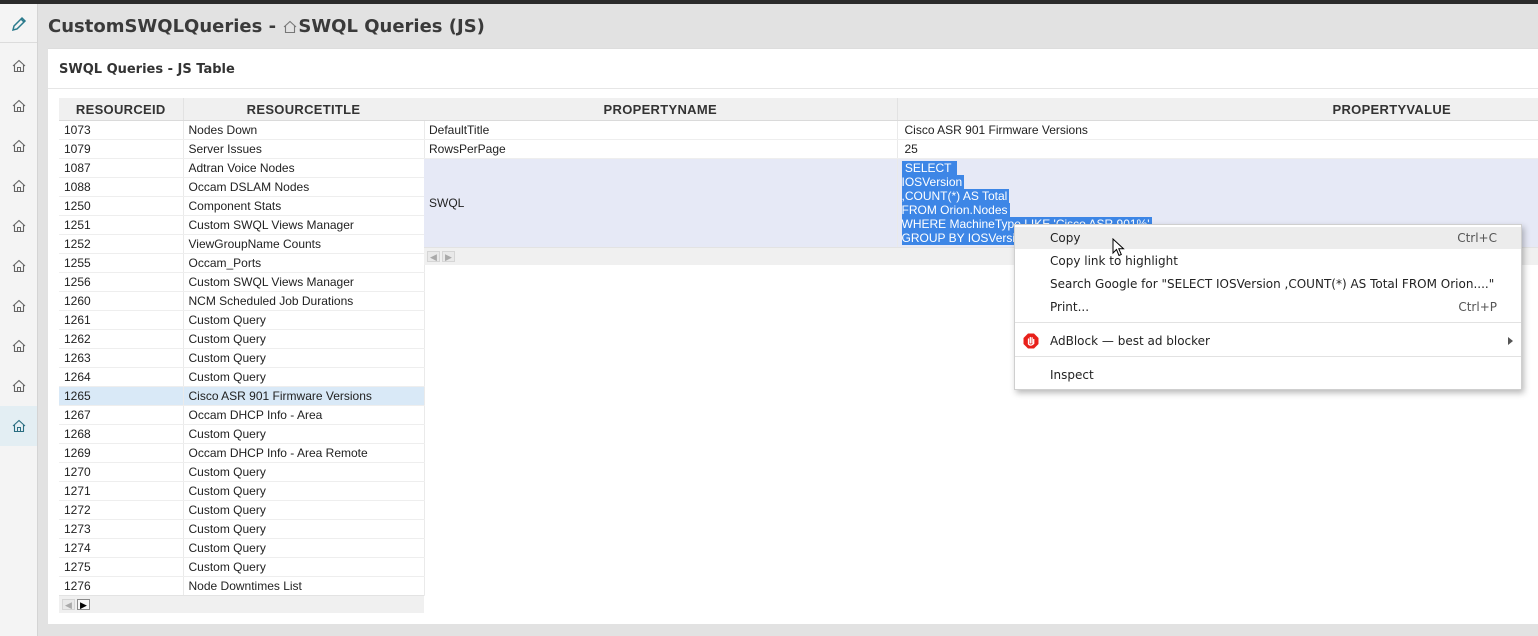 This screenshot has height=636, width=1538. Describe the element at coordinates (242, 548) in the screenshot. I see `table-row: 1274 Custom Query` at that location.